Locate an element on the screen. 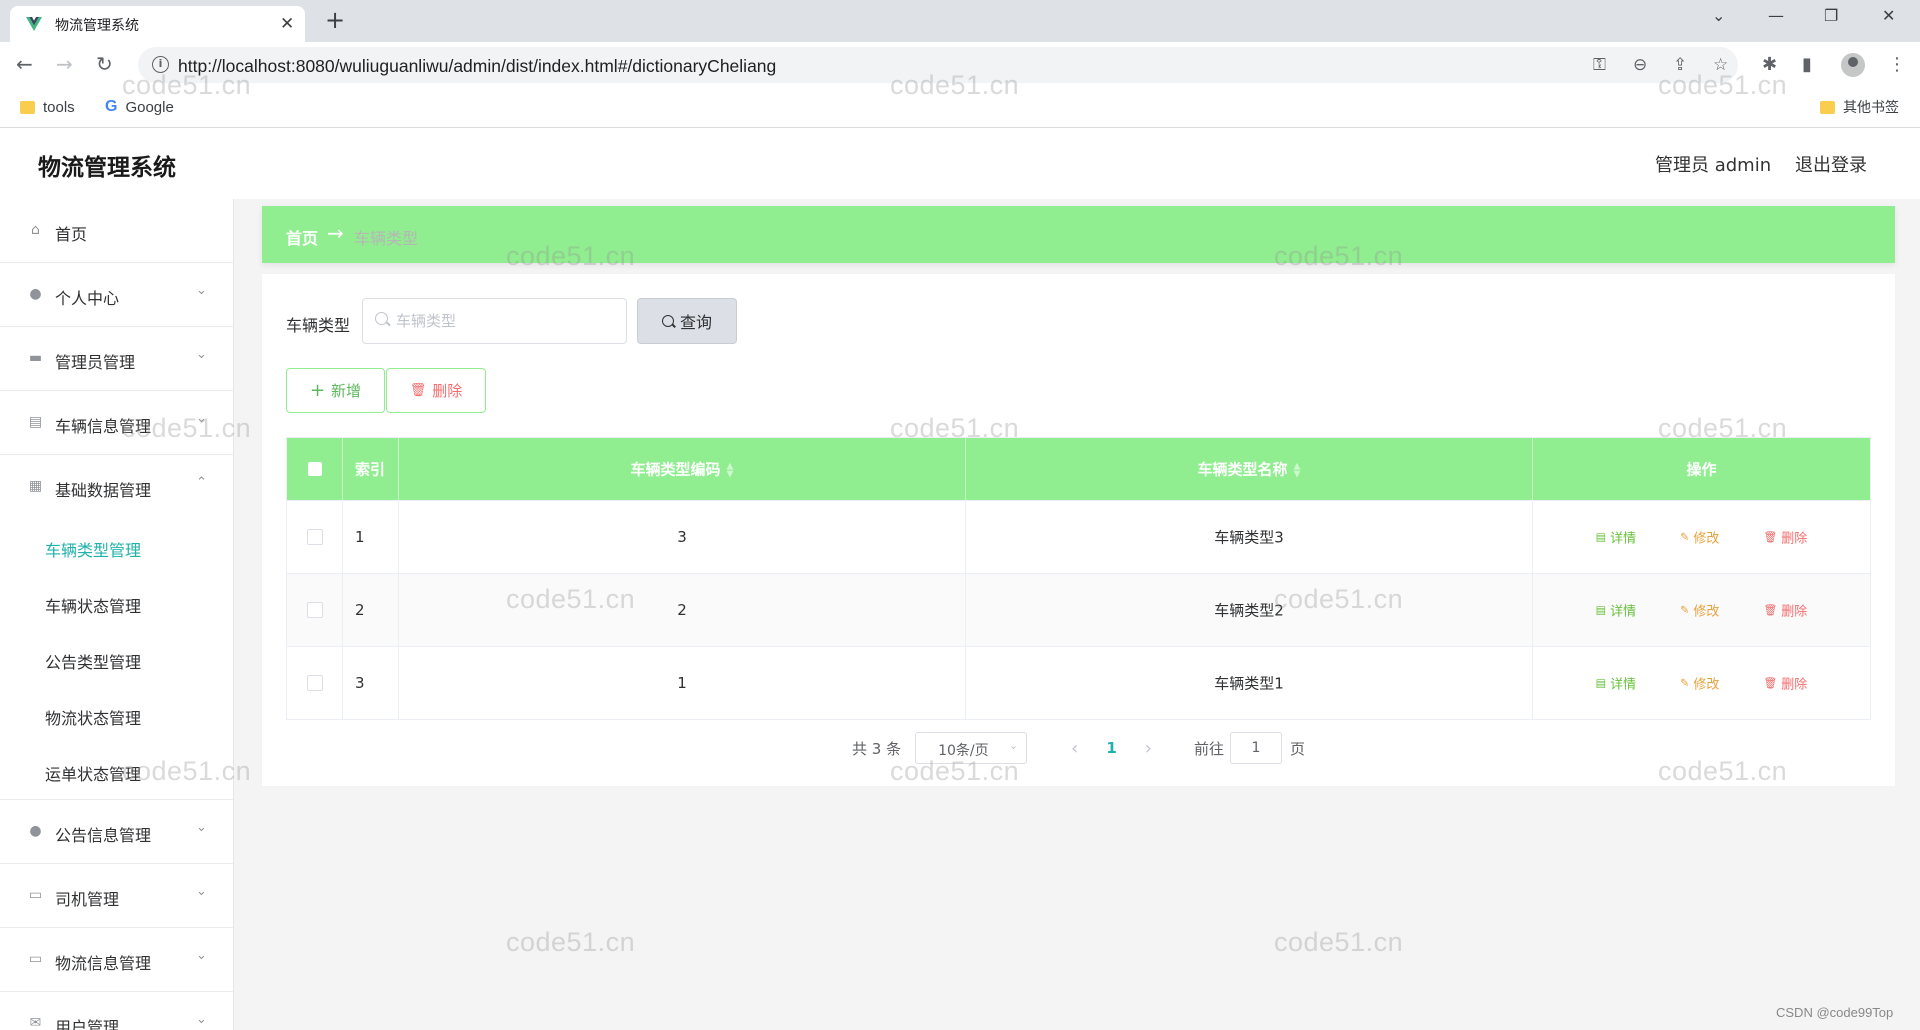 Image resolution: width=1920 pixels, height=1030 pixels. sidebar-item-basic-data: ▦ 基础数据管理 ⌃ is located at coordinates (116, 487).